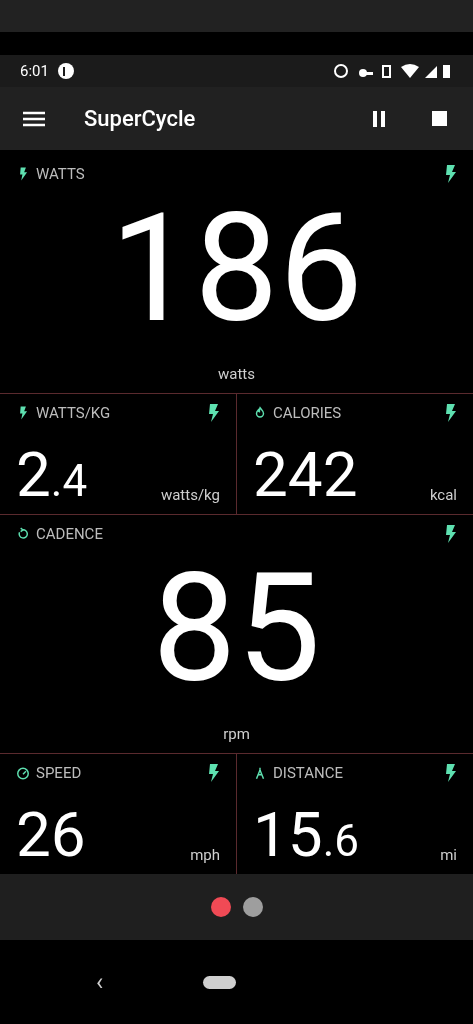 The width and height of the screenshot is (473, 1024). What do you see at coordinates (308, 773) in the screenshot?
I see `metric-label: DISTANCE` at bounding box center [308, 773].